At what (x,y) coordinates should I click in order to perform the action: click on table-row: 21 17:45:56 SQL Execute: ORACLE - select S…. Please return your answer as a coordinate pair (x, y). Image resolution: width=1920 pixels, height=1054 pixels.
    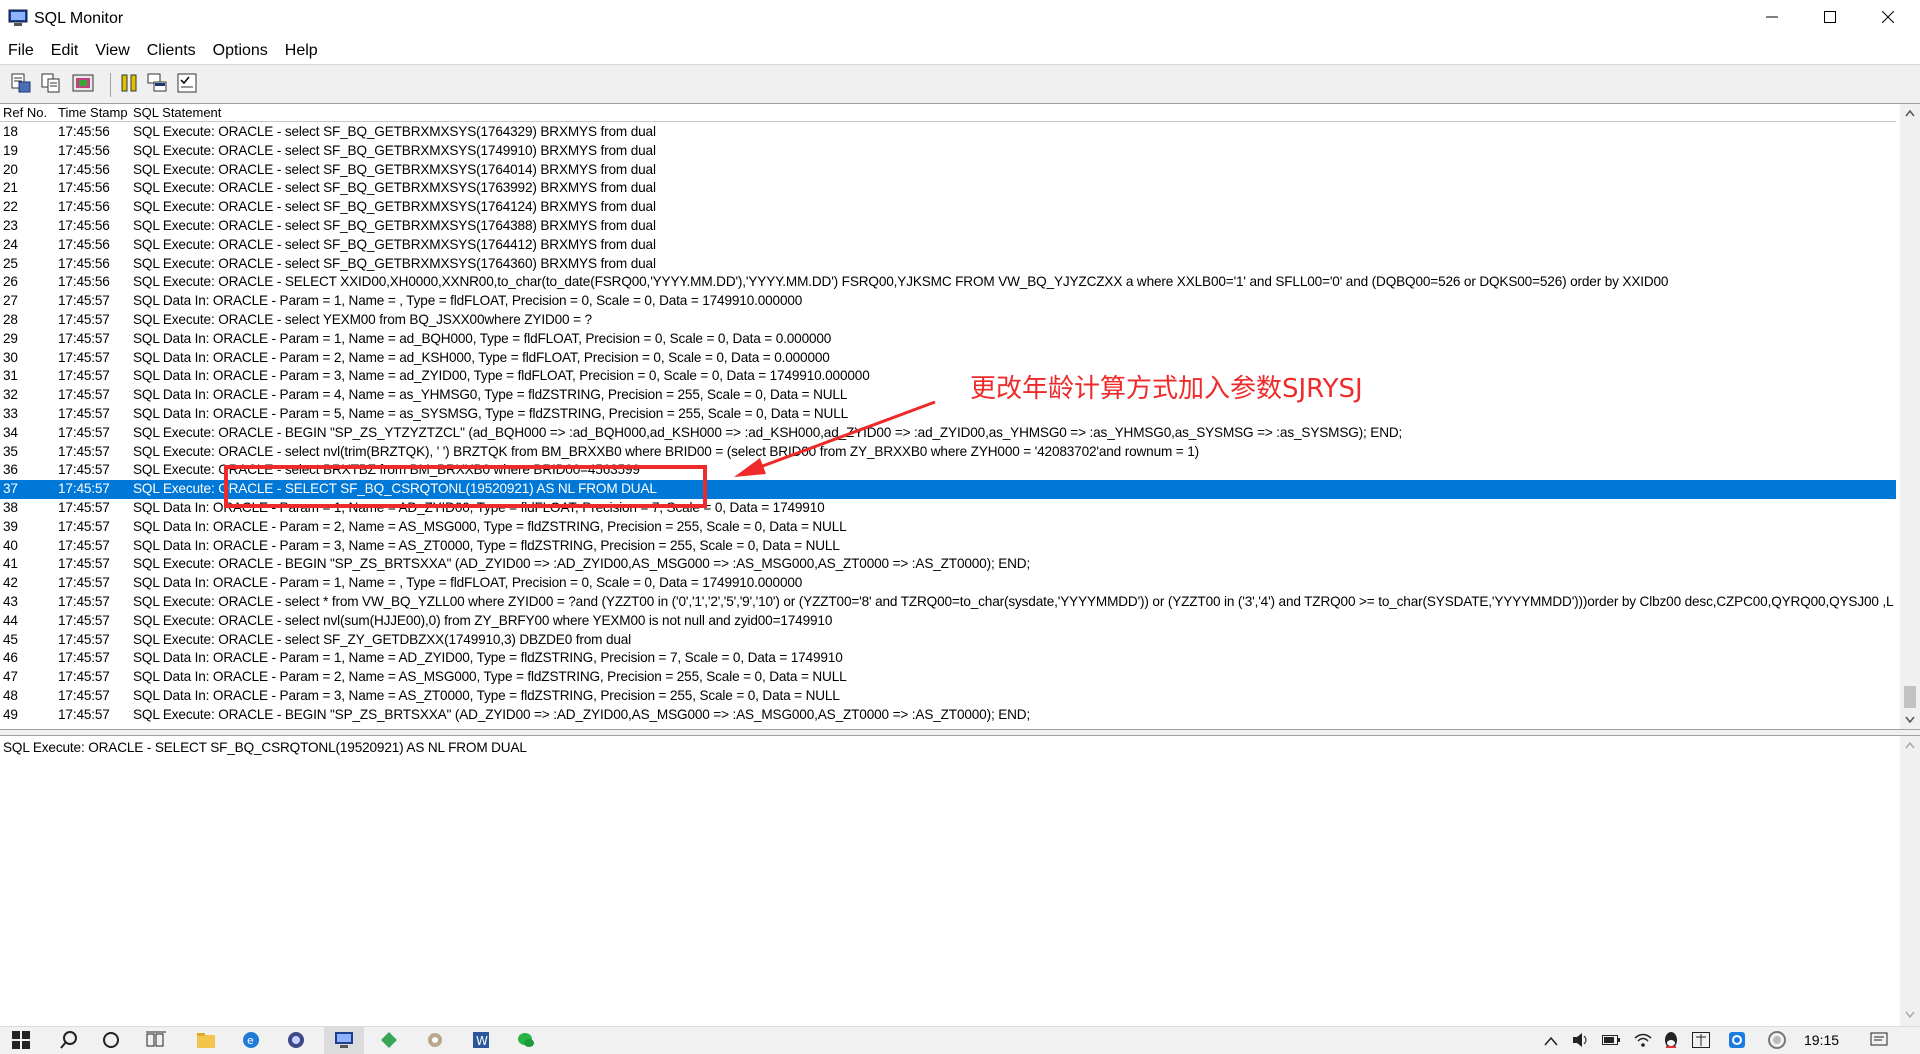
    Looking at the image, I should click on (948, 188).